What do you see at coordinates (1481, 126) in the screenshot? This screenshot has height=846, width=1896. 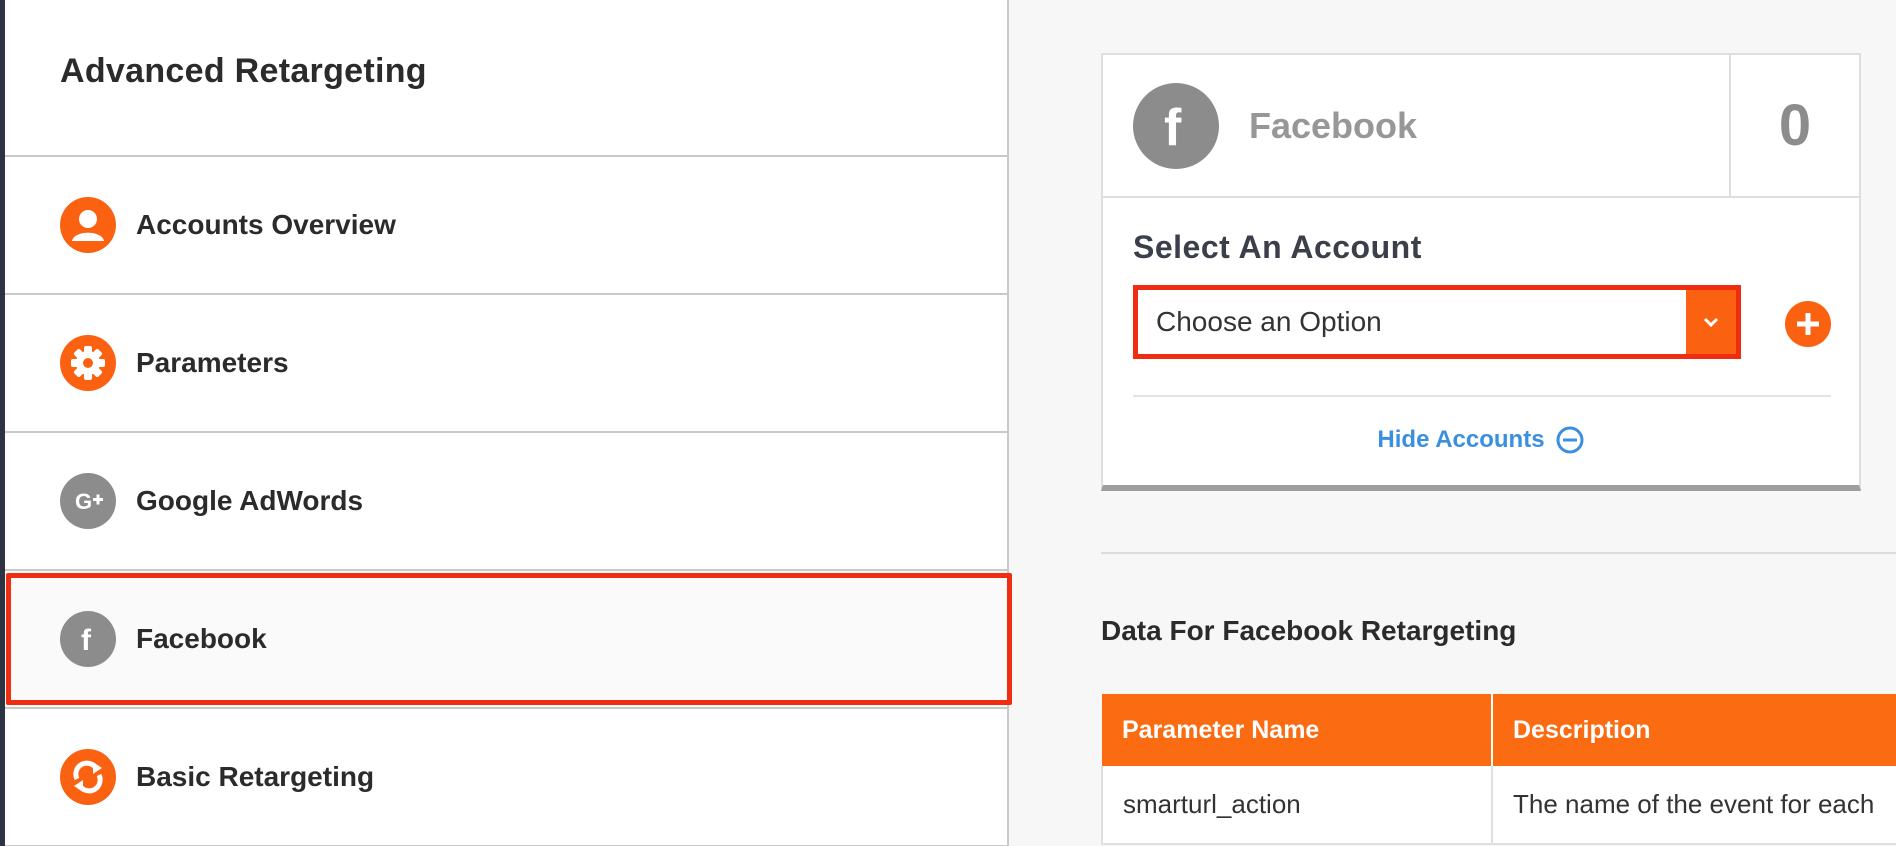 I see `card-header: f Facebook 0` at bounding box center [1481, 126].